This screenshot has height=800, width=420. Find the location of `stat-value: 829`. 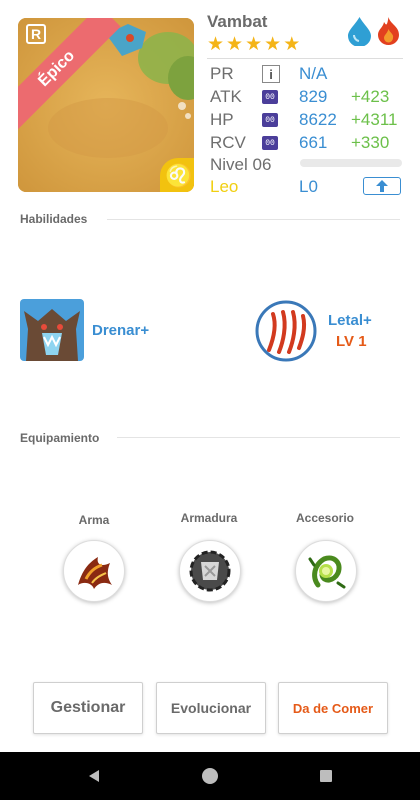

stat-value: 829 is located at coordinates (313, 96).